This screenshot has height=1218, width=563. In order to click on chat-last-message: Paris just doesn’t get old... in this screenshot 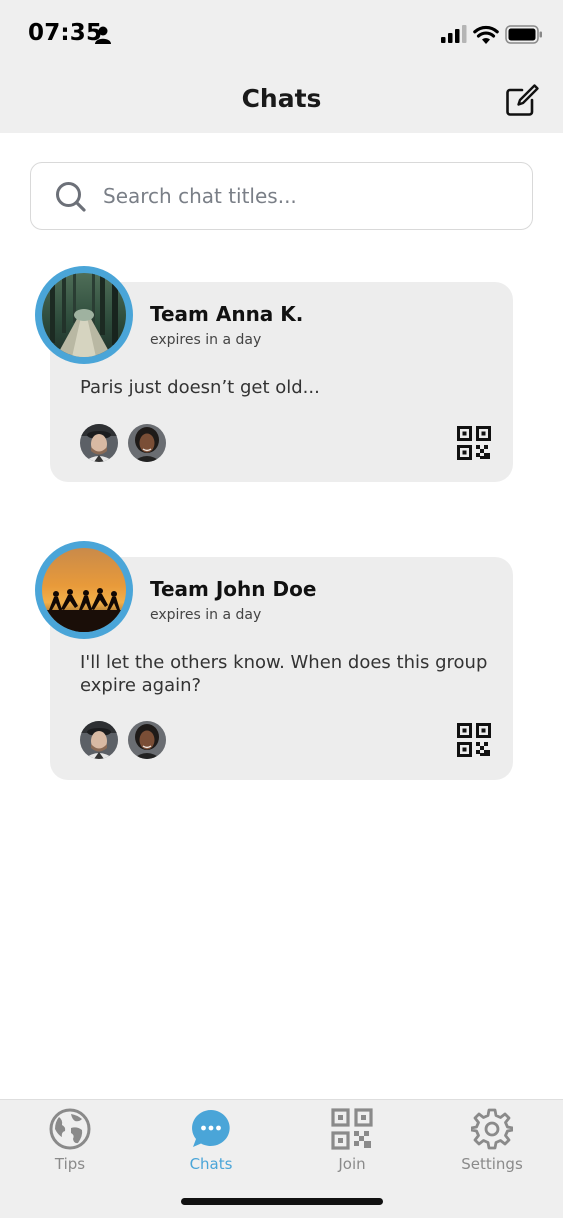, I will do `click(200, 387)`.